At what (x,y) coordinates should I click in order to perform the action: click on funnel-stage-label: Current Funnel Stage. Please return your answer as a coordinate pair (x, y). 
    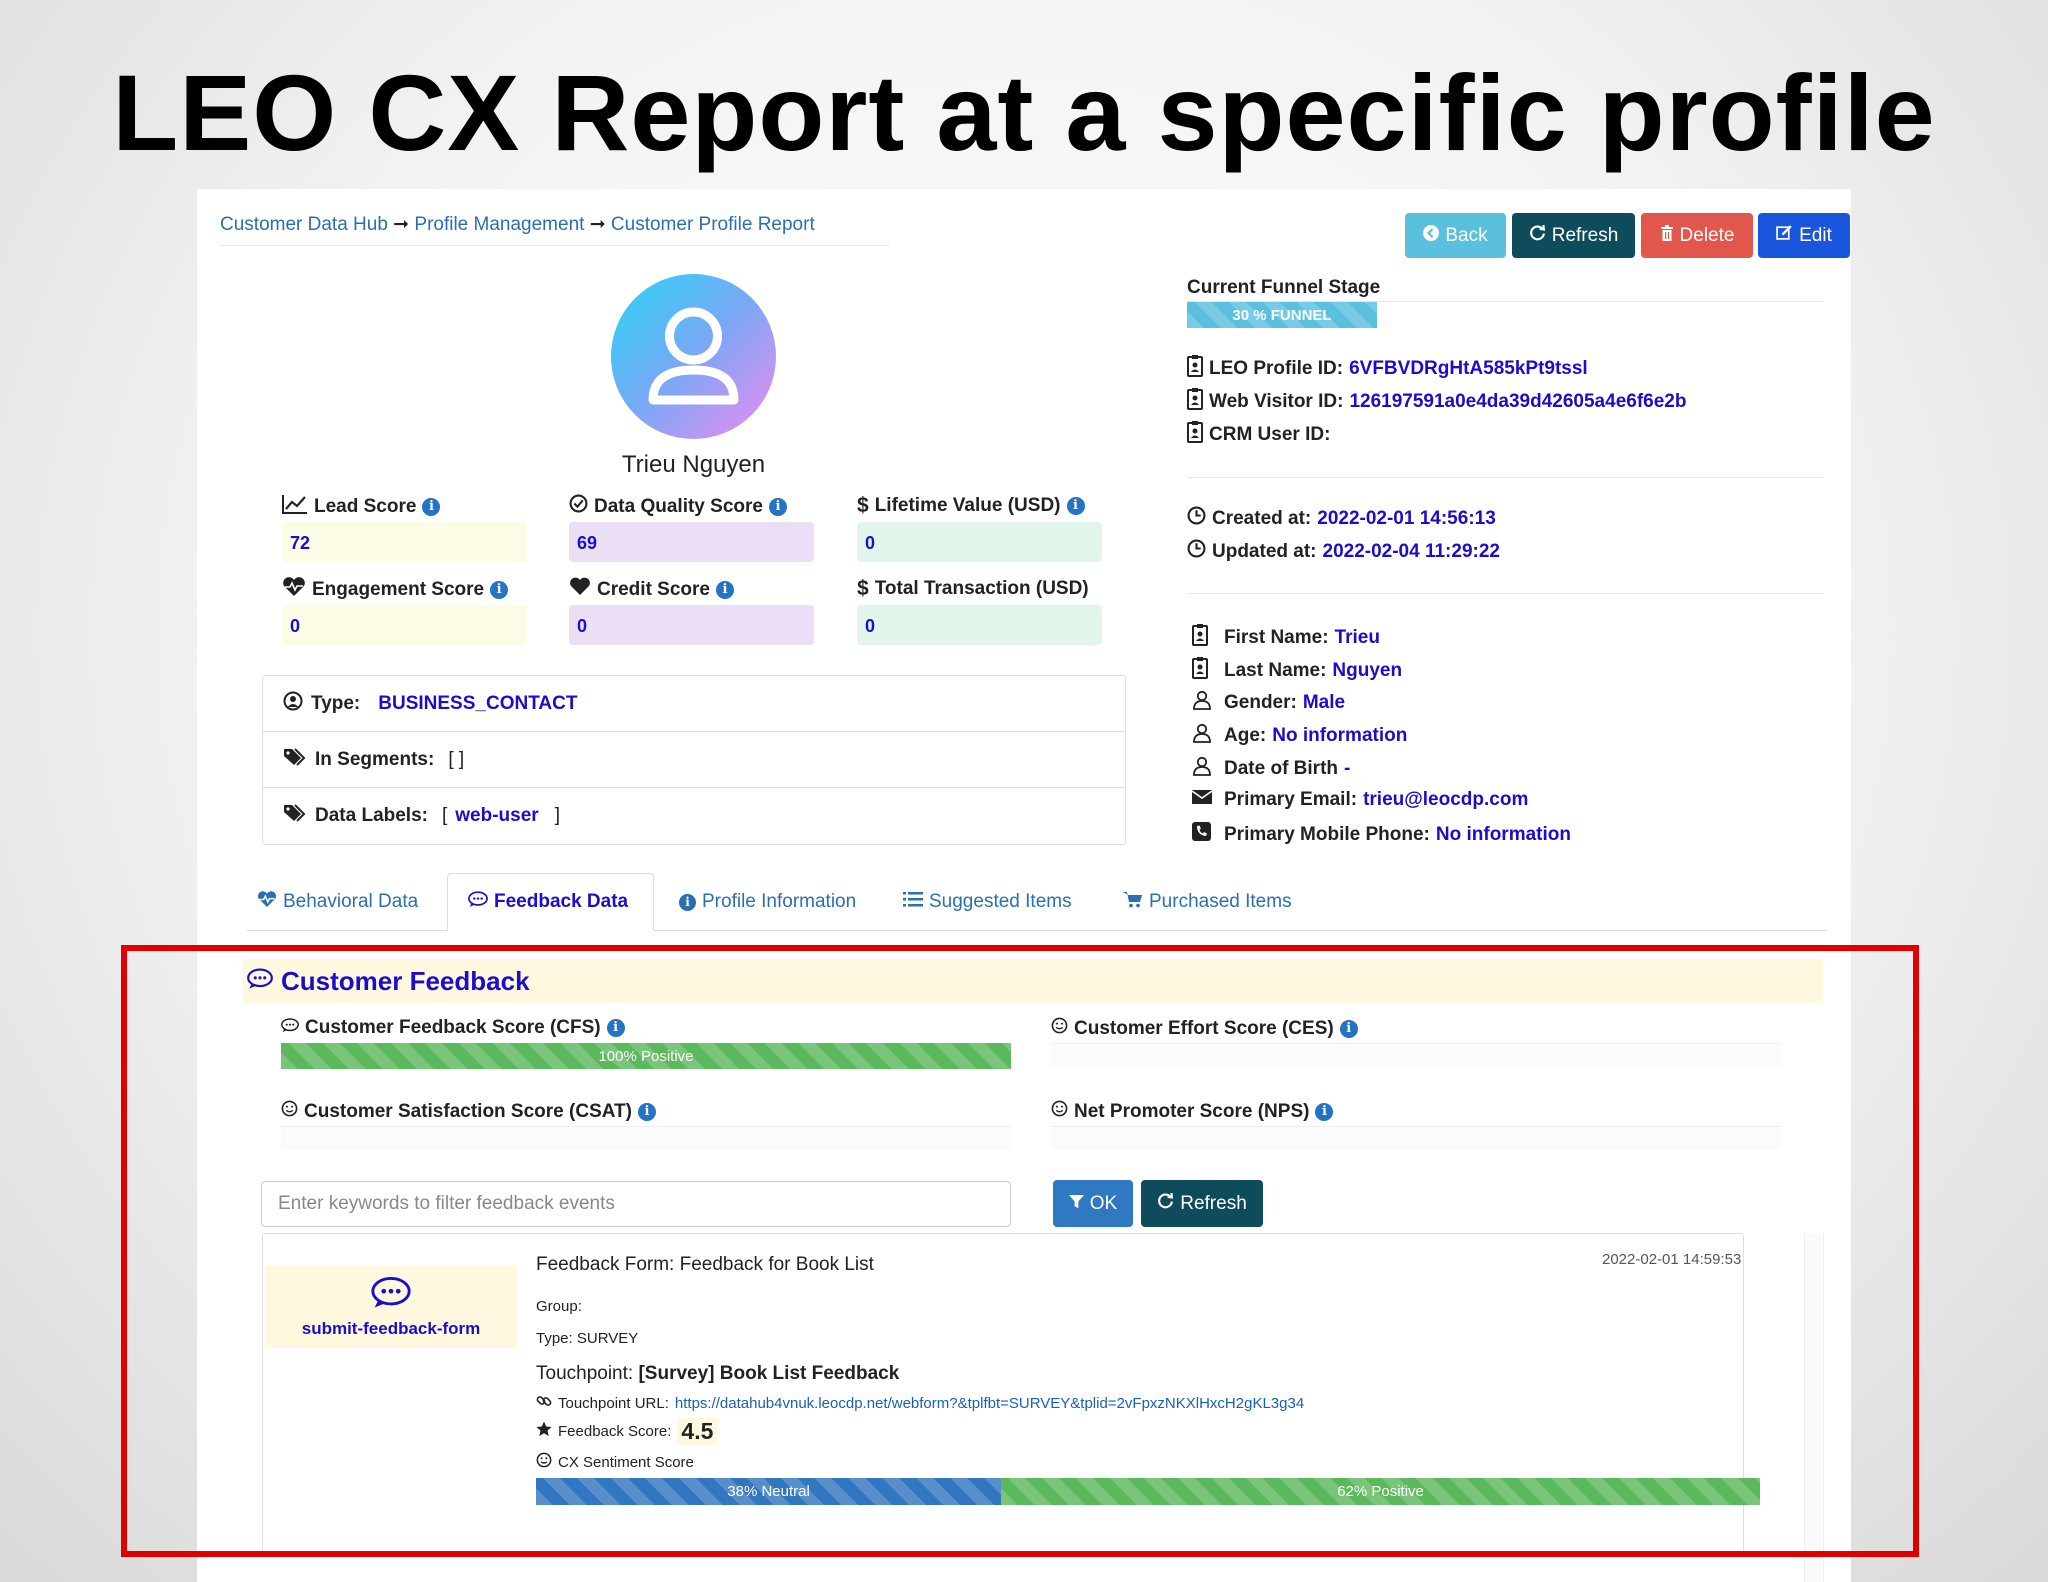
    Looking at the image, I should click on (1284, 287).